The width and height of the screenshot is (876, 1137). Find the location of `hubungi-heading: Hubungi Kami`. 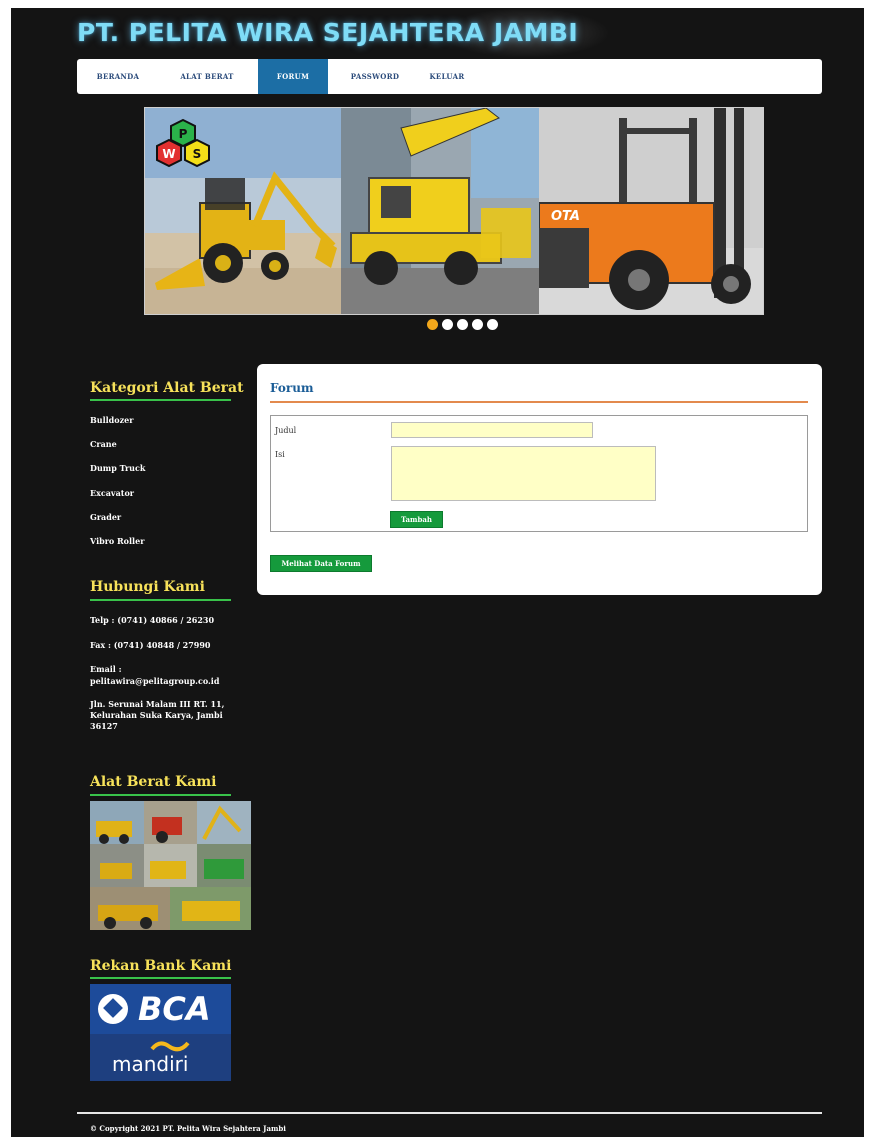

hubungi-heading: Hubungi Kami is located at coordinates (147, 587).